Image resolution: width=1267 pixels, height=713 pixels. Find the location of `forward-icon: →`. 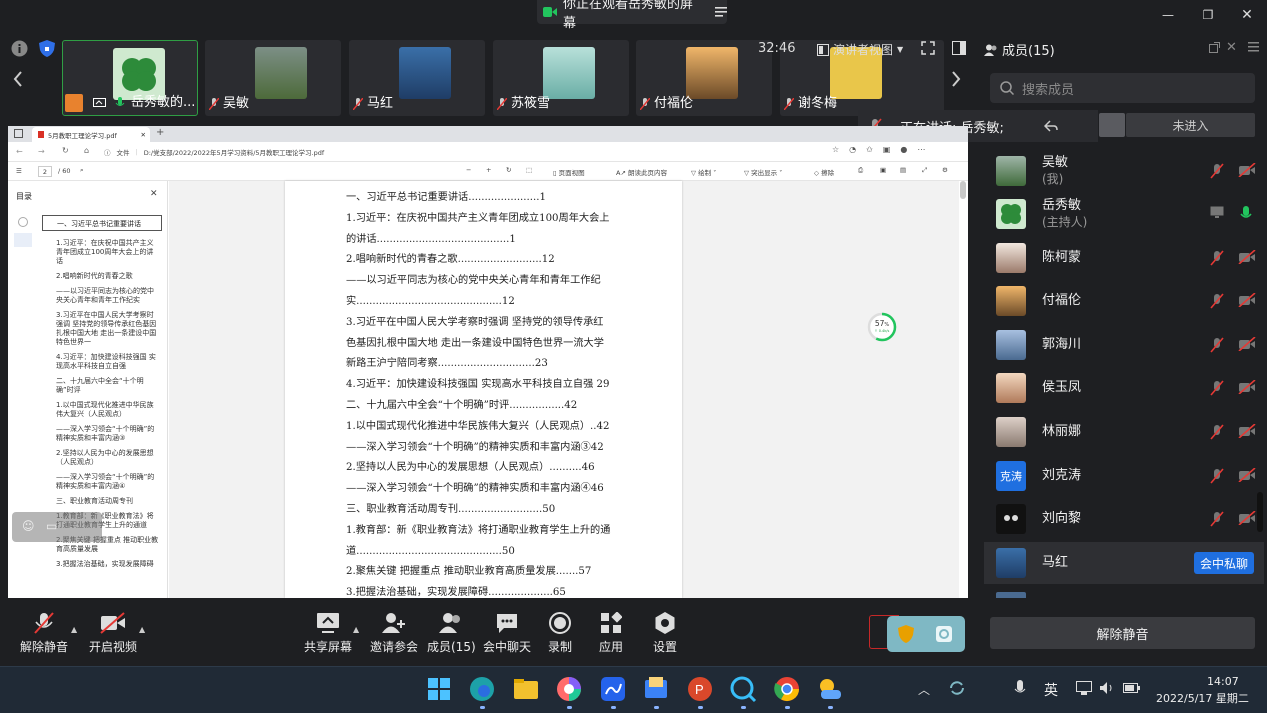

forward-icon: → is located at coordinates (41, 151).